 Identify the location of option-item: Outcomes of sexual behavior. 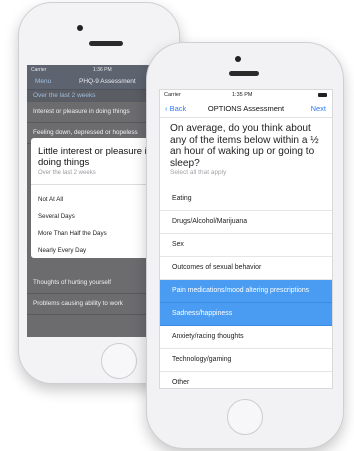
(246, 268).